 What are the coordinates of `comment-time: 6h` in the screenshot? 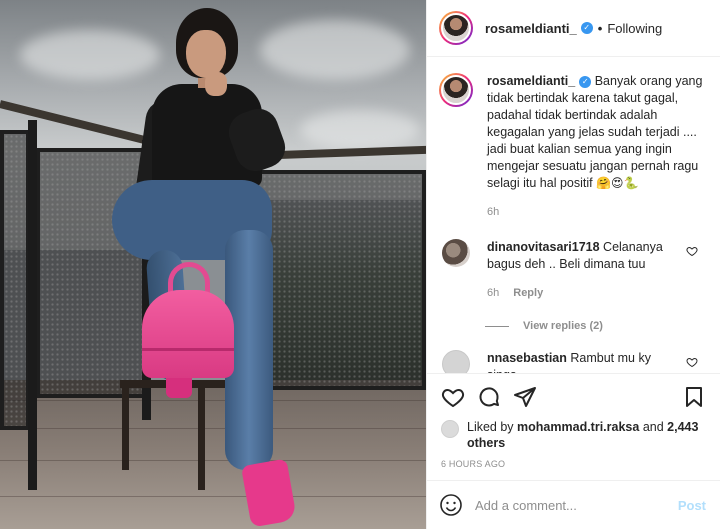 It's located at (493, 293).